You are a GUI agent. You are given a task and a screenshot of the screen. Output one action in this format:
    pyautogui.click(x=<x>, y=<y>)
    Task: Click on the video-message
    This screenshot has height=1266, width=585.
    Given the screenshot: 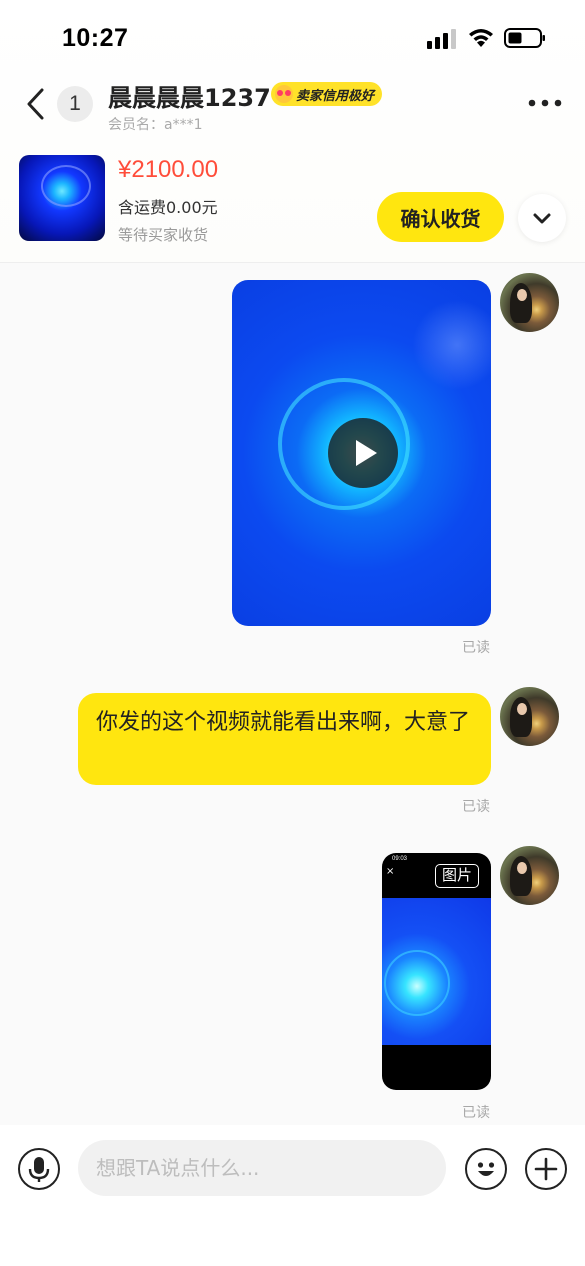 What is the action you would take?
    pyautogui.click(x=361, y=453)
    